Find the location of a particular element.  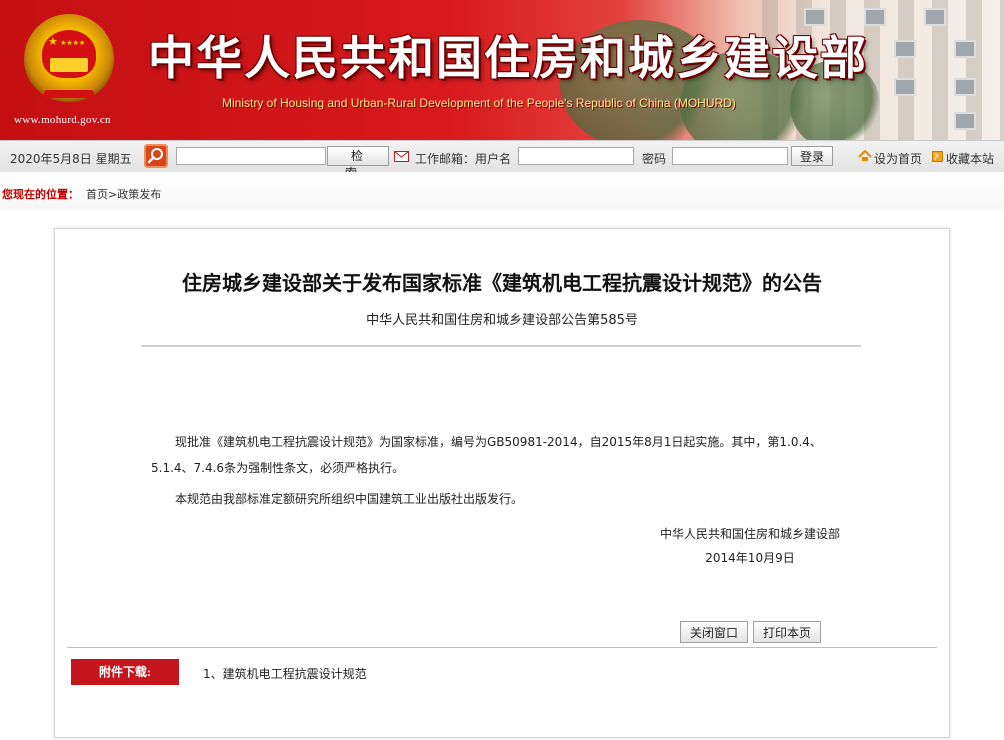

attachment-link: 1、建筑机电工程抗震设计规范 is located at coordinates (285, 673).